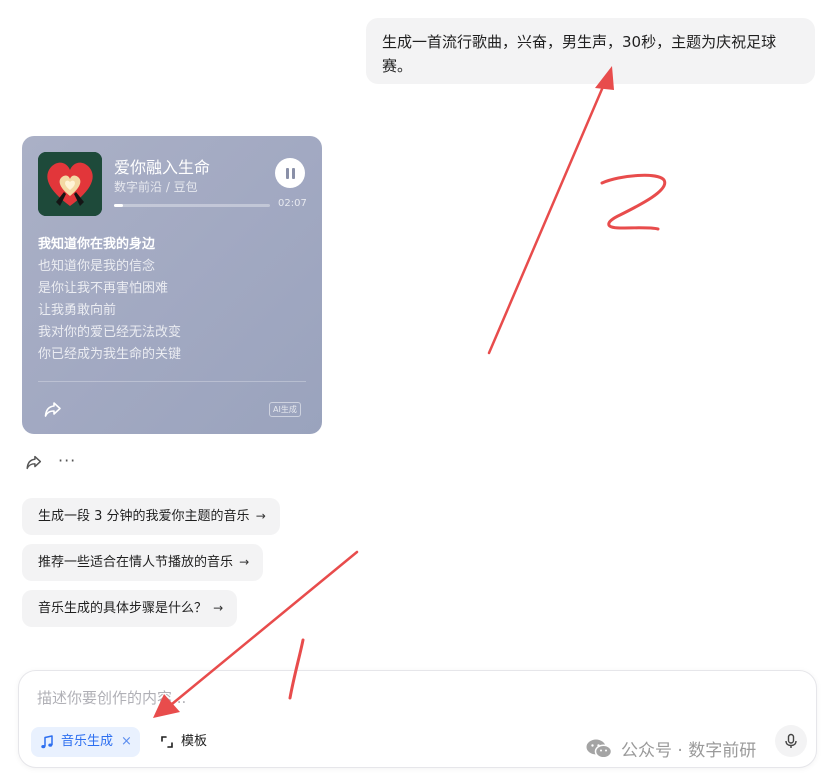  Describe the element at coordinates (192, 205) in the screenshot. I see `progress-bar` at that location.